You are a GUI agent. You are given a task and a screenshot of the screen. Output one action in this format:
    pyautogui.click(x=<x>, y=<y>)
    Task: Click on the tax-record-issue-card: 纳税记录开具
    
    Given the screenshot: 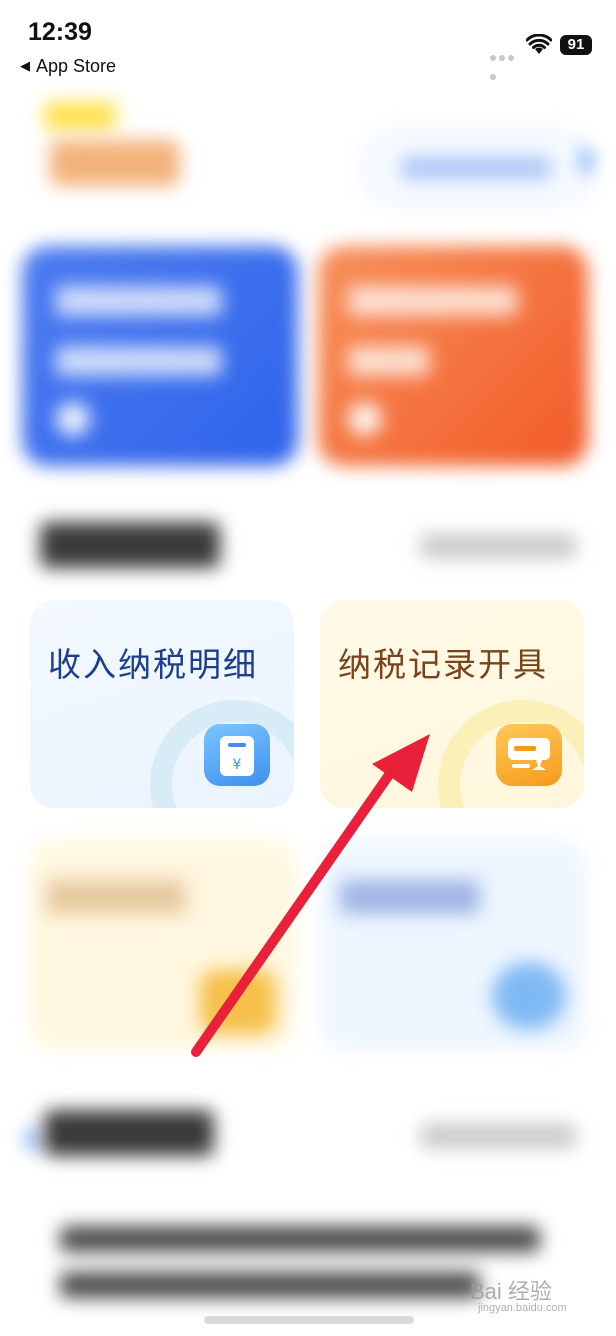 What is the action you would take?
    pyautogui.click(x=452, y=704)
    